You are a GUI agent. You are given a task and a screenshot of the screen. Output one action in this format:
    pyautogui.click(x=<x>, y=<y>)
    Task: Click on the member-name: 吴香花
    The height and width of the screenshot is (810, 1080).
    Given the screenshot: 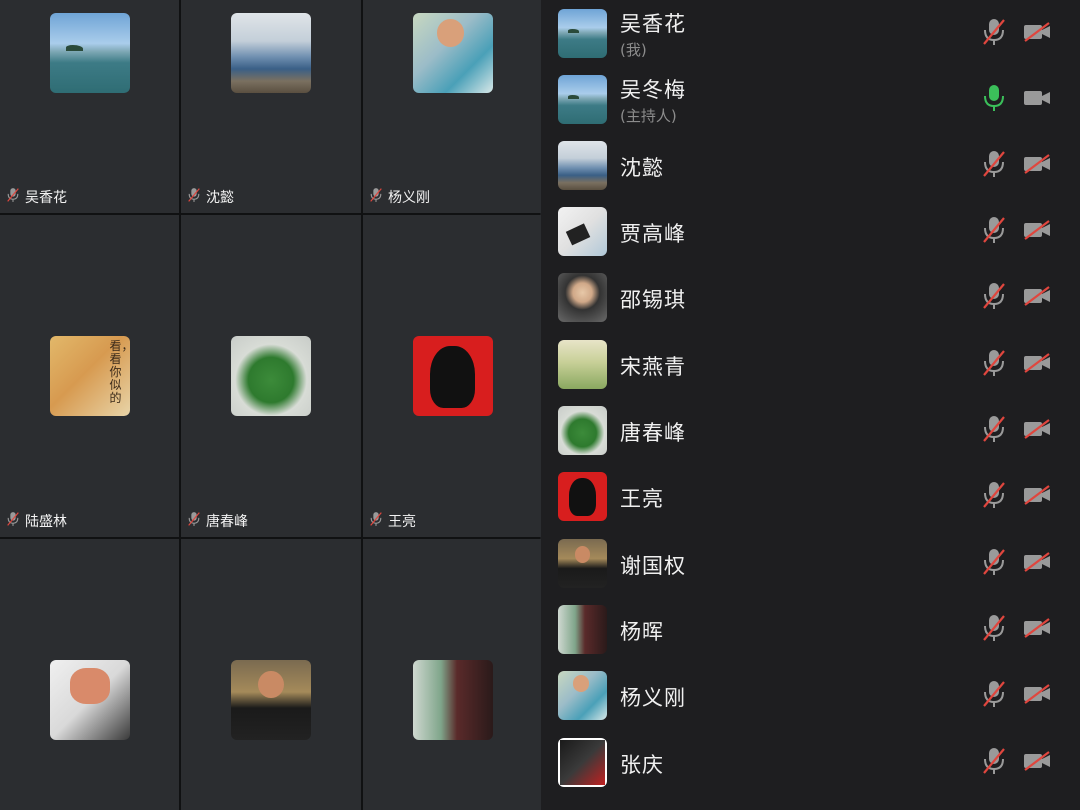 What is the action you would take?
    pyautogui.click(x=653, y=24)
    